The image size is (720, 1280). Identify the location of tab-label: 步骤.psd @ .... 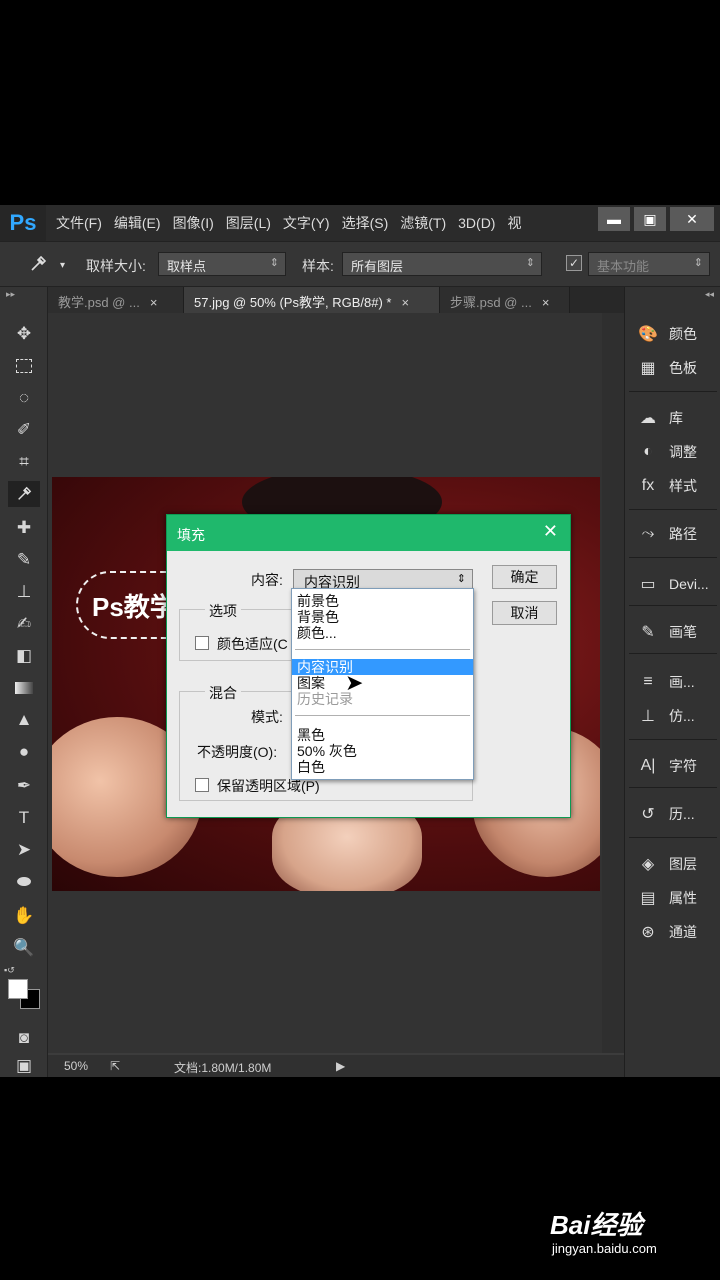
(491, 302).